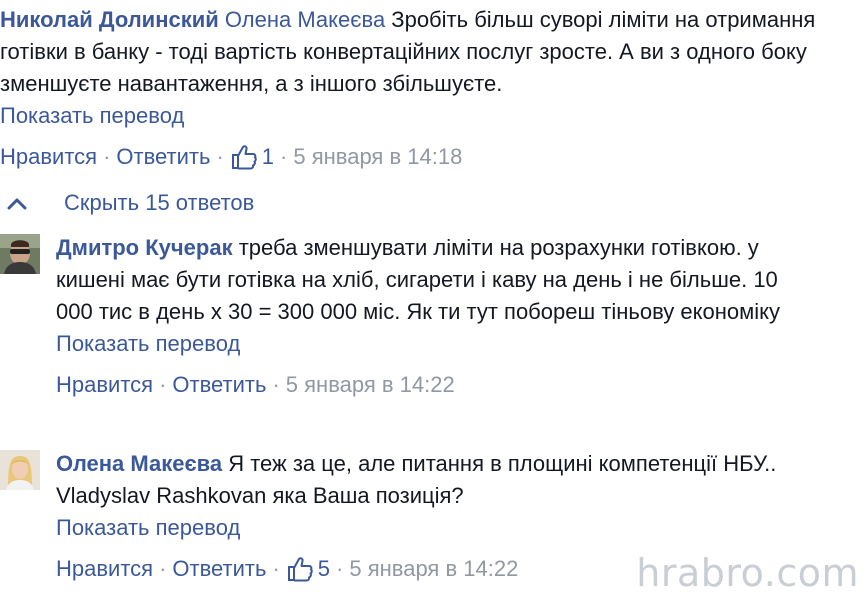 The image size is (865, 597). I want to click on comment-author-link: Николай Долинский, so click(109, 19).